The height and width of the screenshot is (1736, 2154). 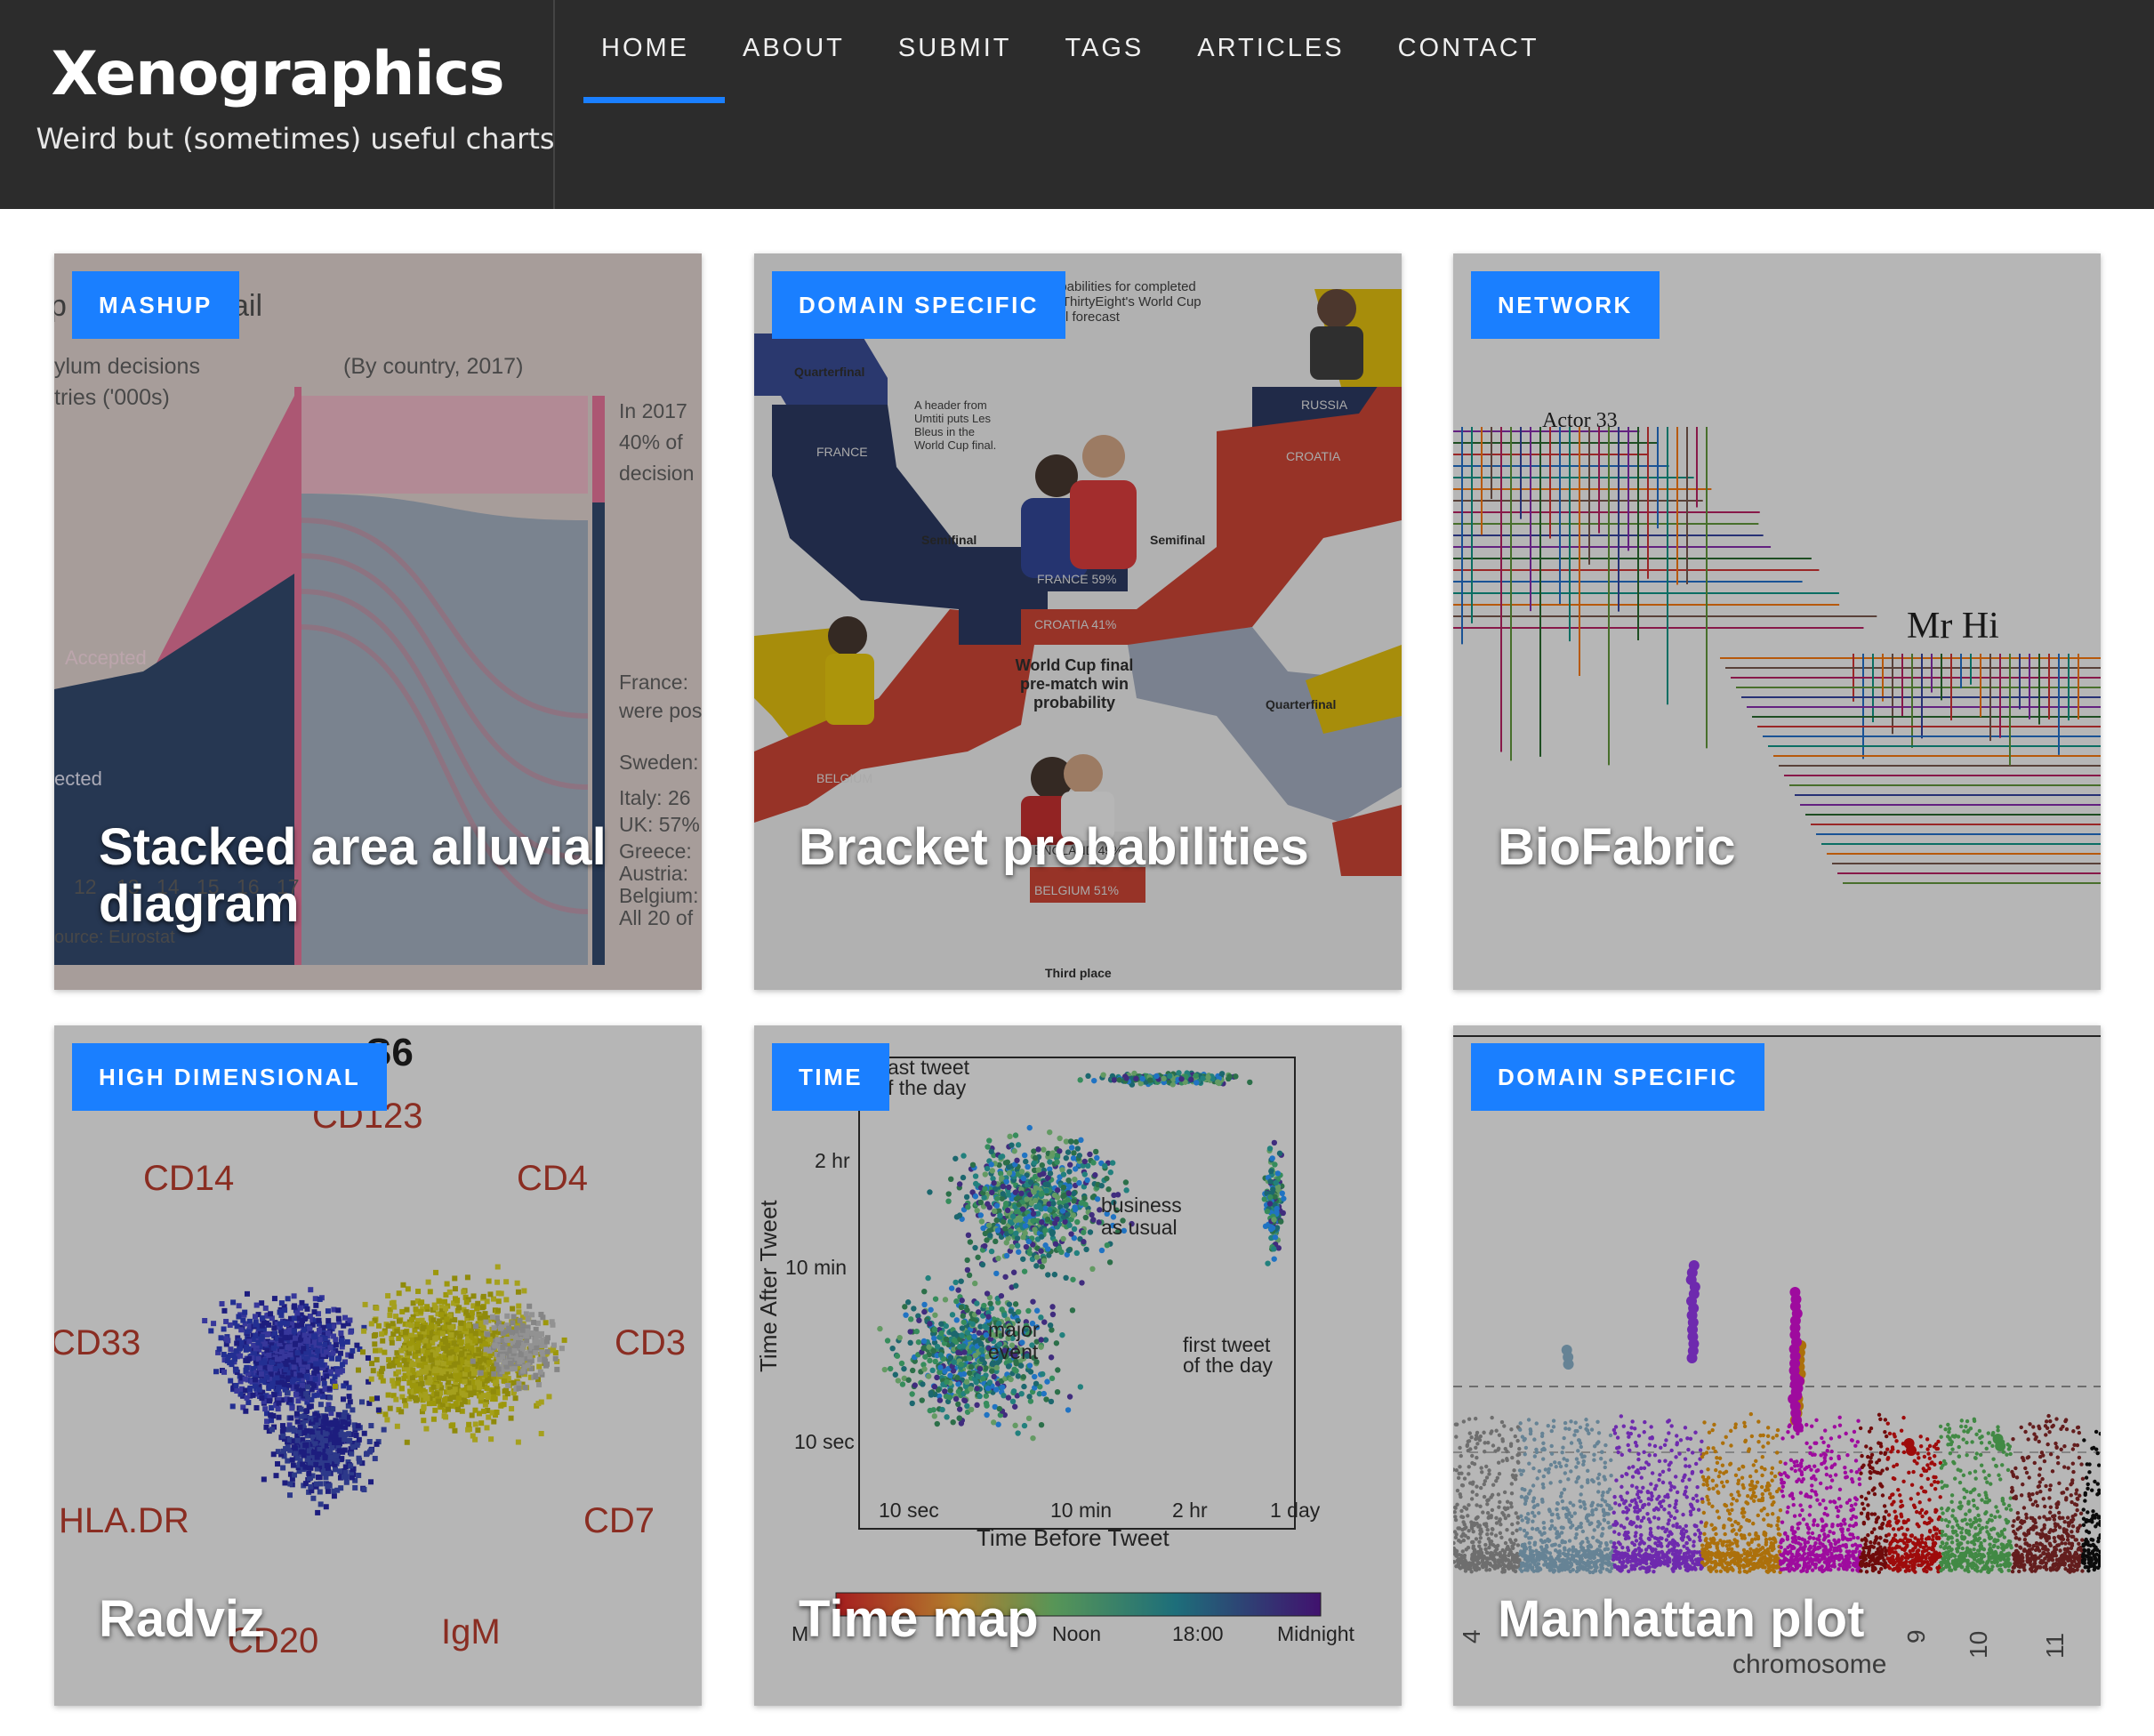 What do you see at coordinates (964, 52) in the screenshot?
I see `nav-submit: SUBMIT` at bounding box center [964, 52].